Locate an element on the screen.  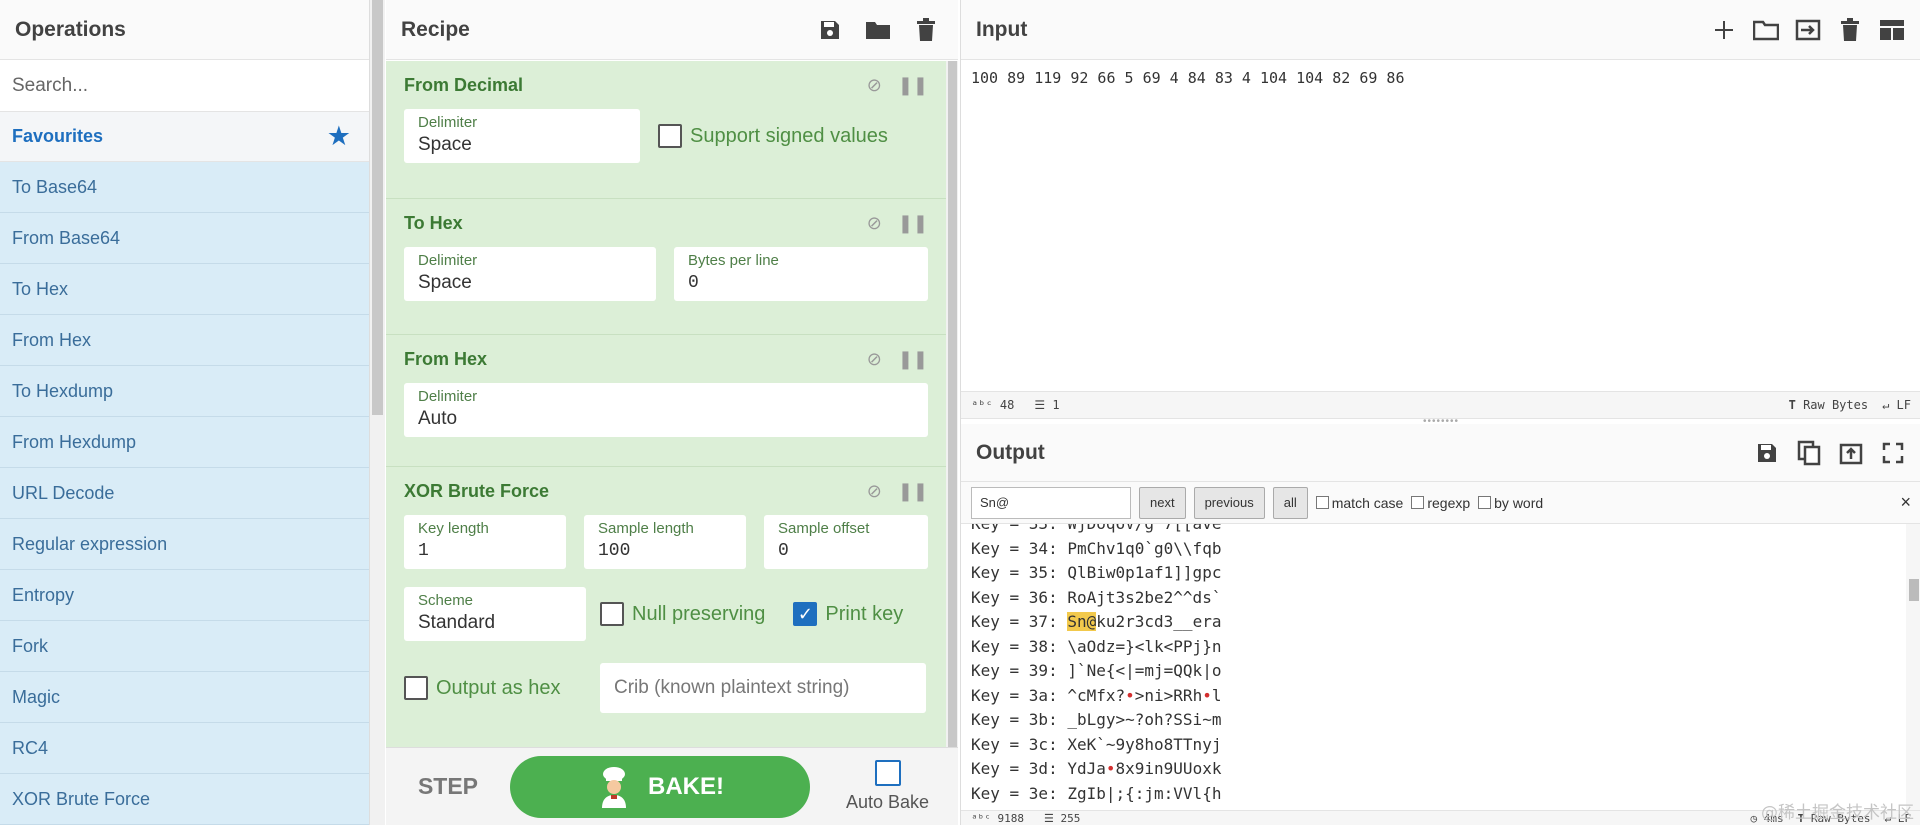
field-value: 1 is located at coordinates (423, 551).